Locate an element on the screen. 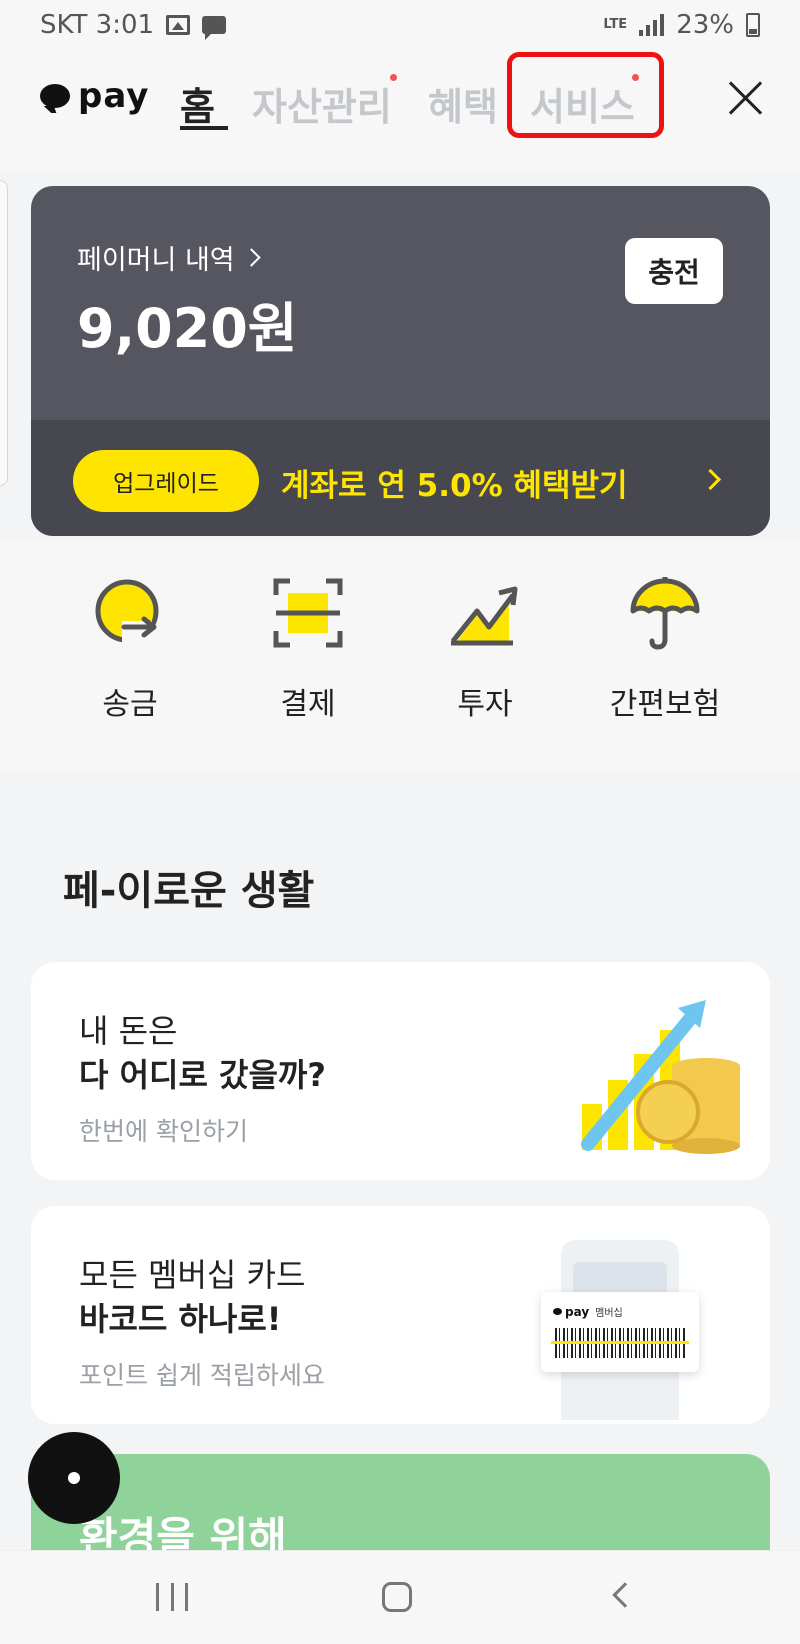  card-title-line1: 모든 멤버십 카드 is located at coordinates (192, 1275).